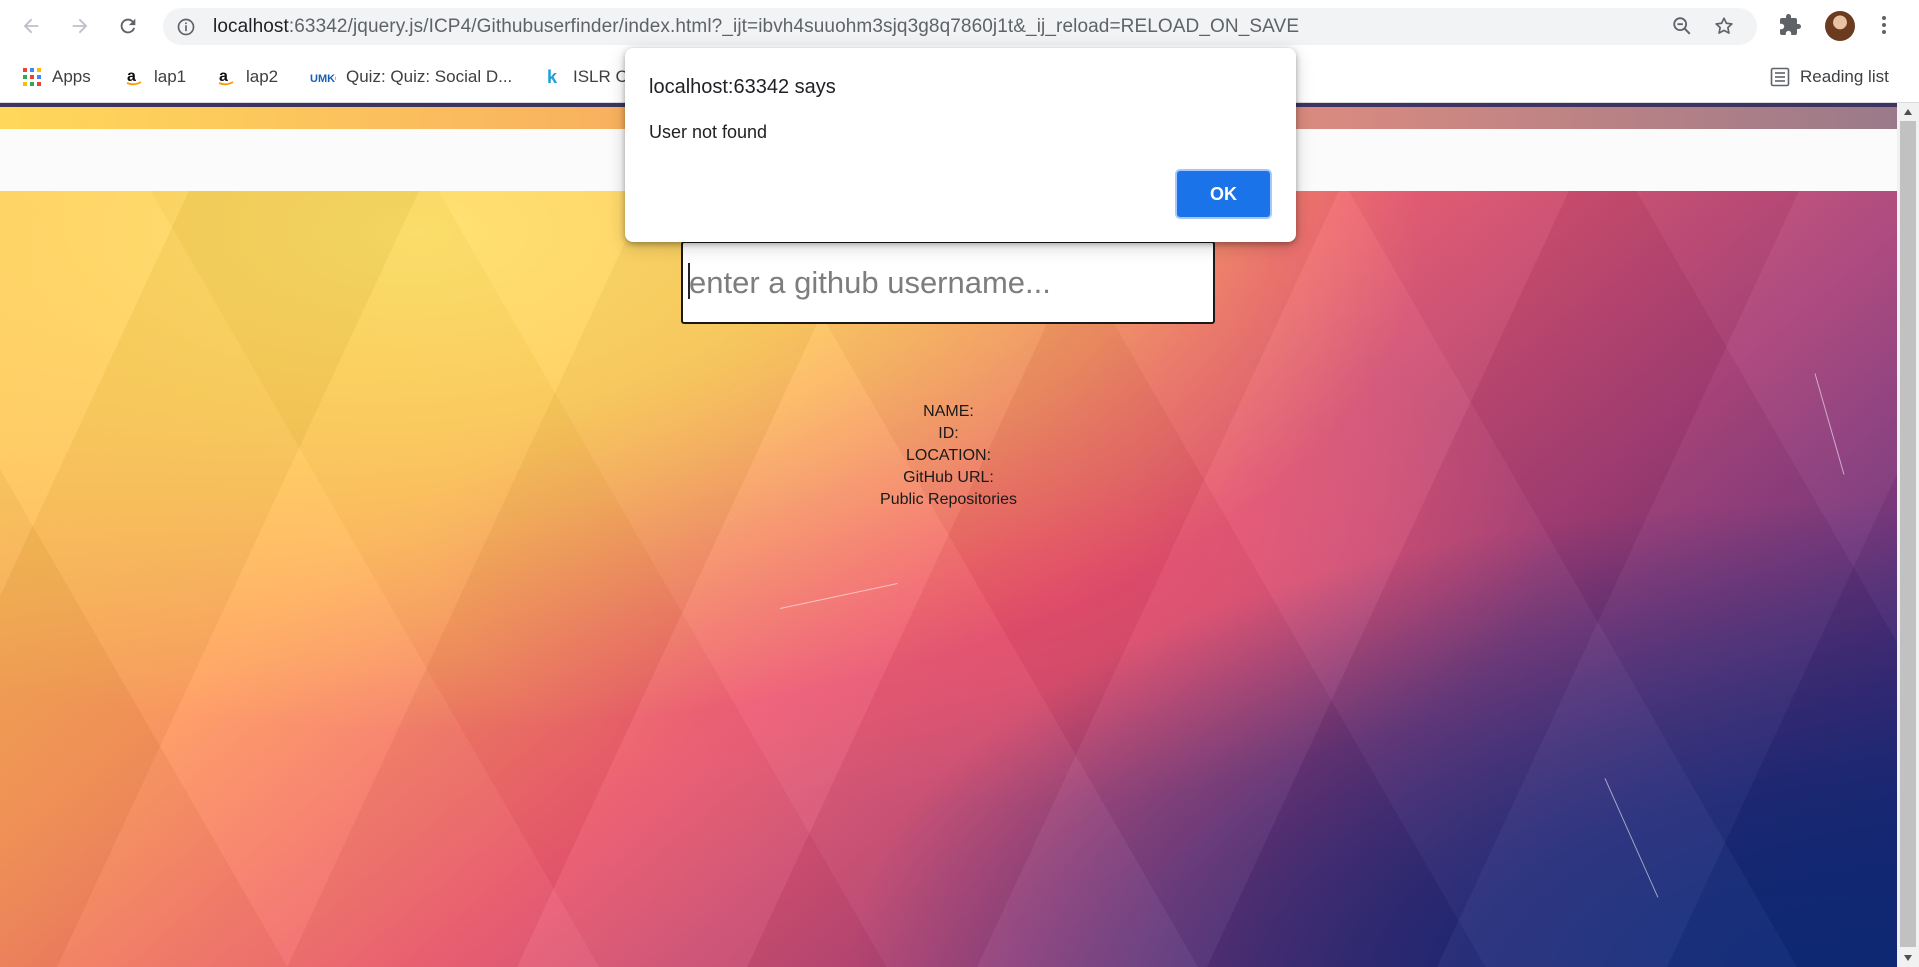 This screenshot has height=967, width=1919. I want to click on site-info-icon, so click(186, 29).